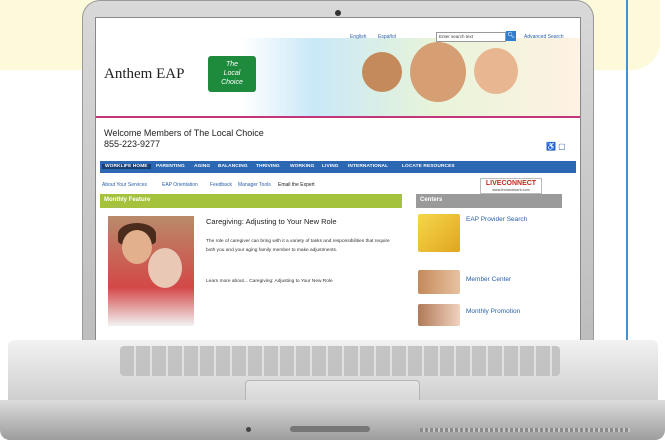  What do you see at coordinates (180, 185) in the screenshot?
I see `subnav-eap-orientation: EAP Orientation` at bounding box center [180, 185].